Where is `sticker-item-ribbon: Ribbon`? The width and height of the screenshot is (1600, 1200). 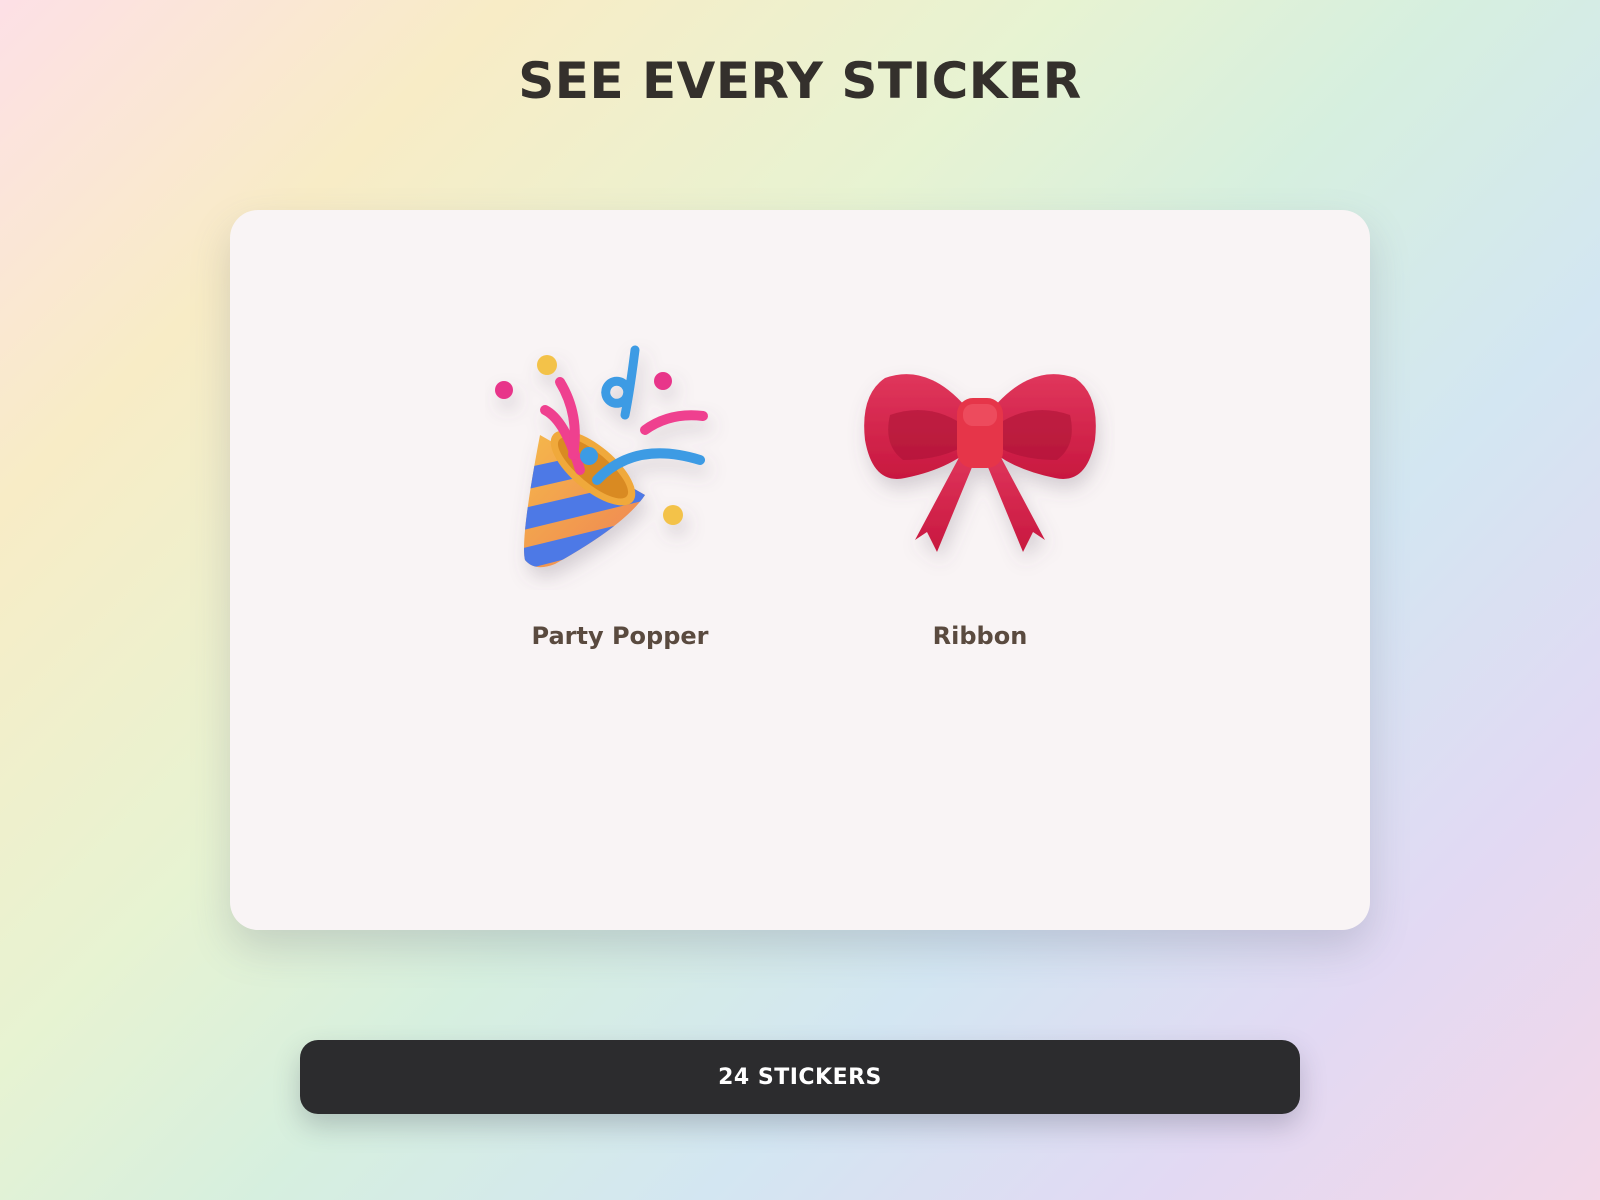 sticker-item-ribbon: Ribbon is located at coordinates (980, 485).